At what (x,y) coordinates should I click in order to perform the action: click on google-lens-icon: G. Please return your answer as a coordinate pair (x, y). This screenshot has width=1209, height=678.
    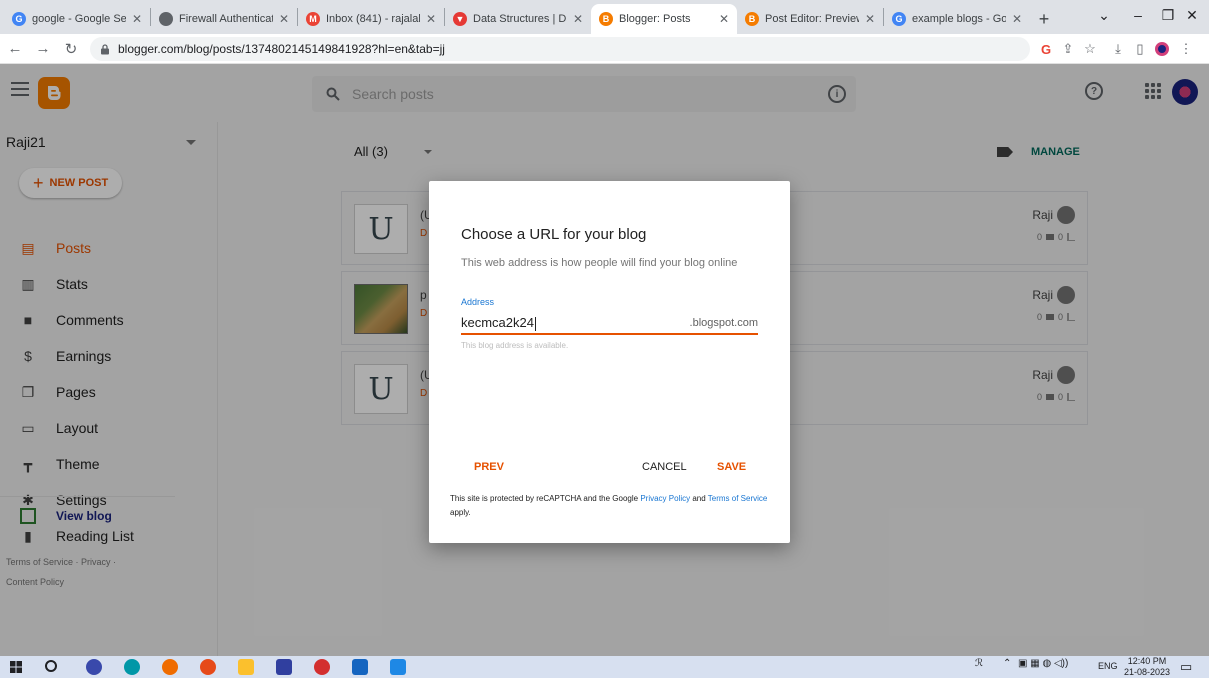
    Looking at the image, I should click on (1046, 49).